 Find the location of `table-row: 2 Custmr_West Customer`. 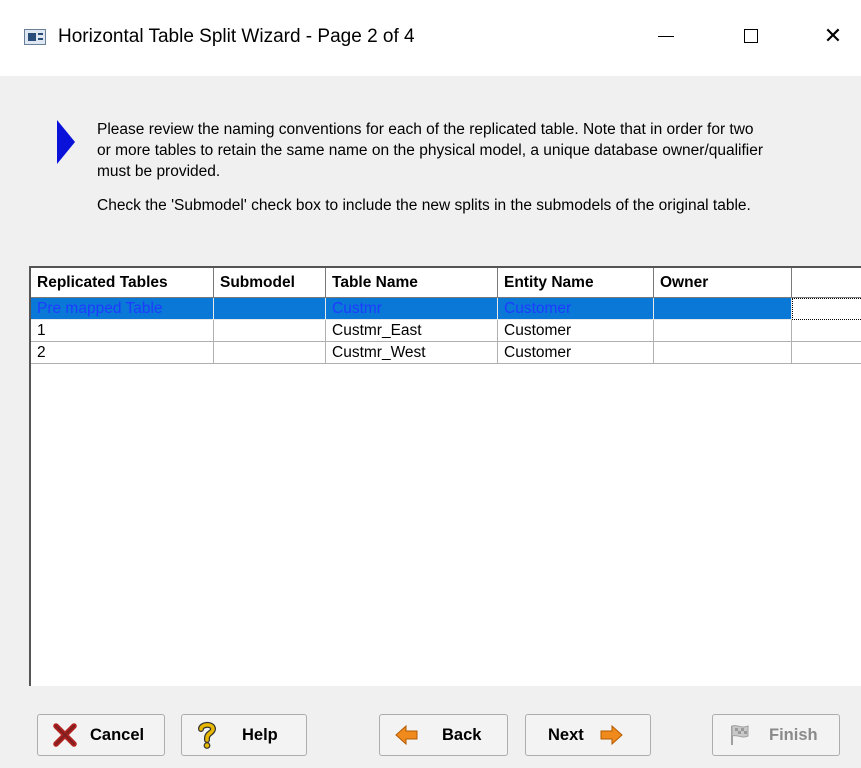

table-row: 2 Custmr_West Customer is located at coordinates (446, 353).